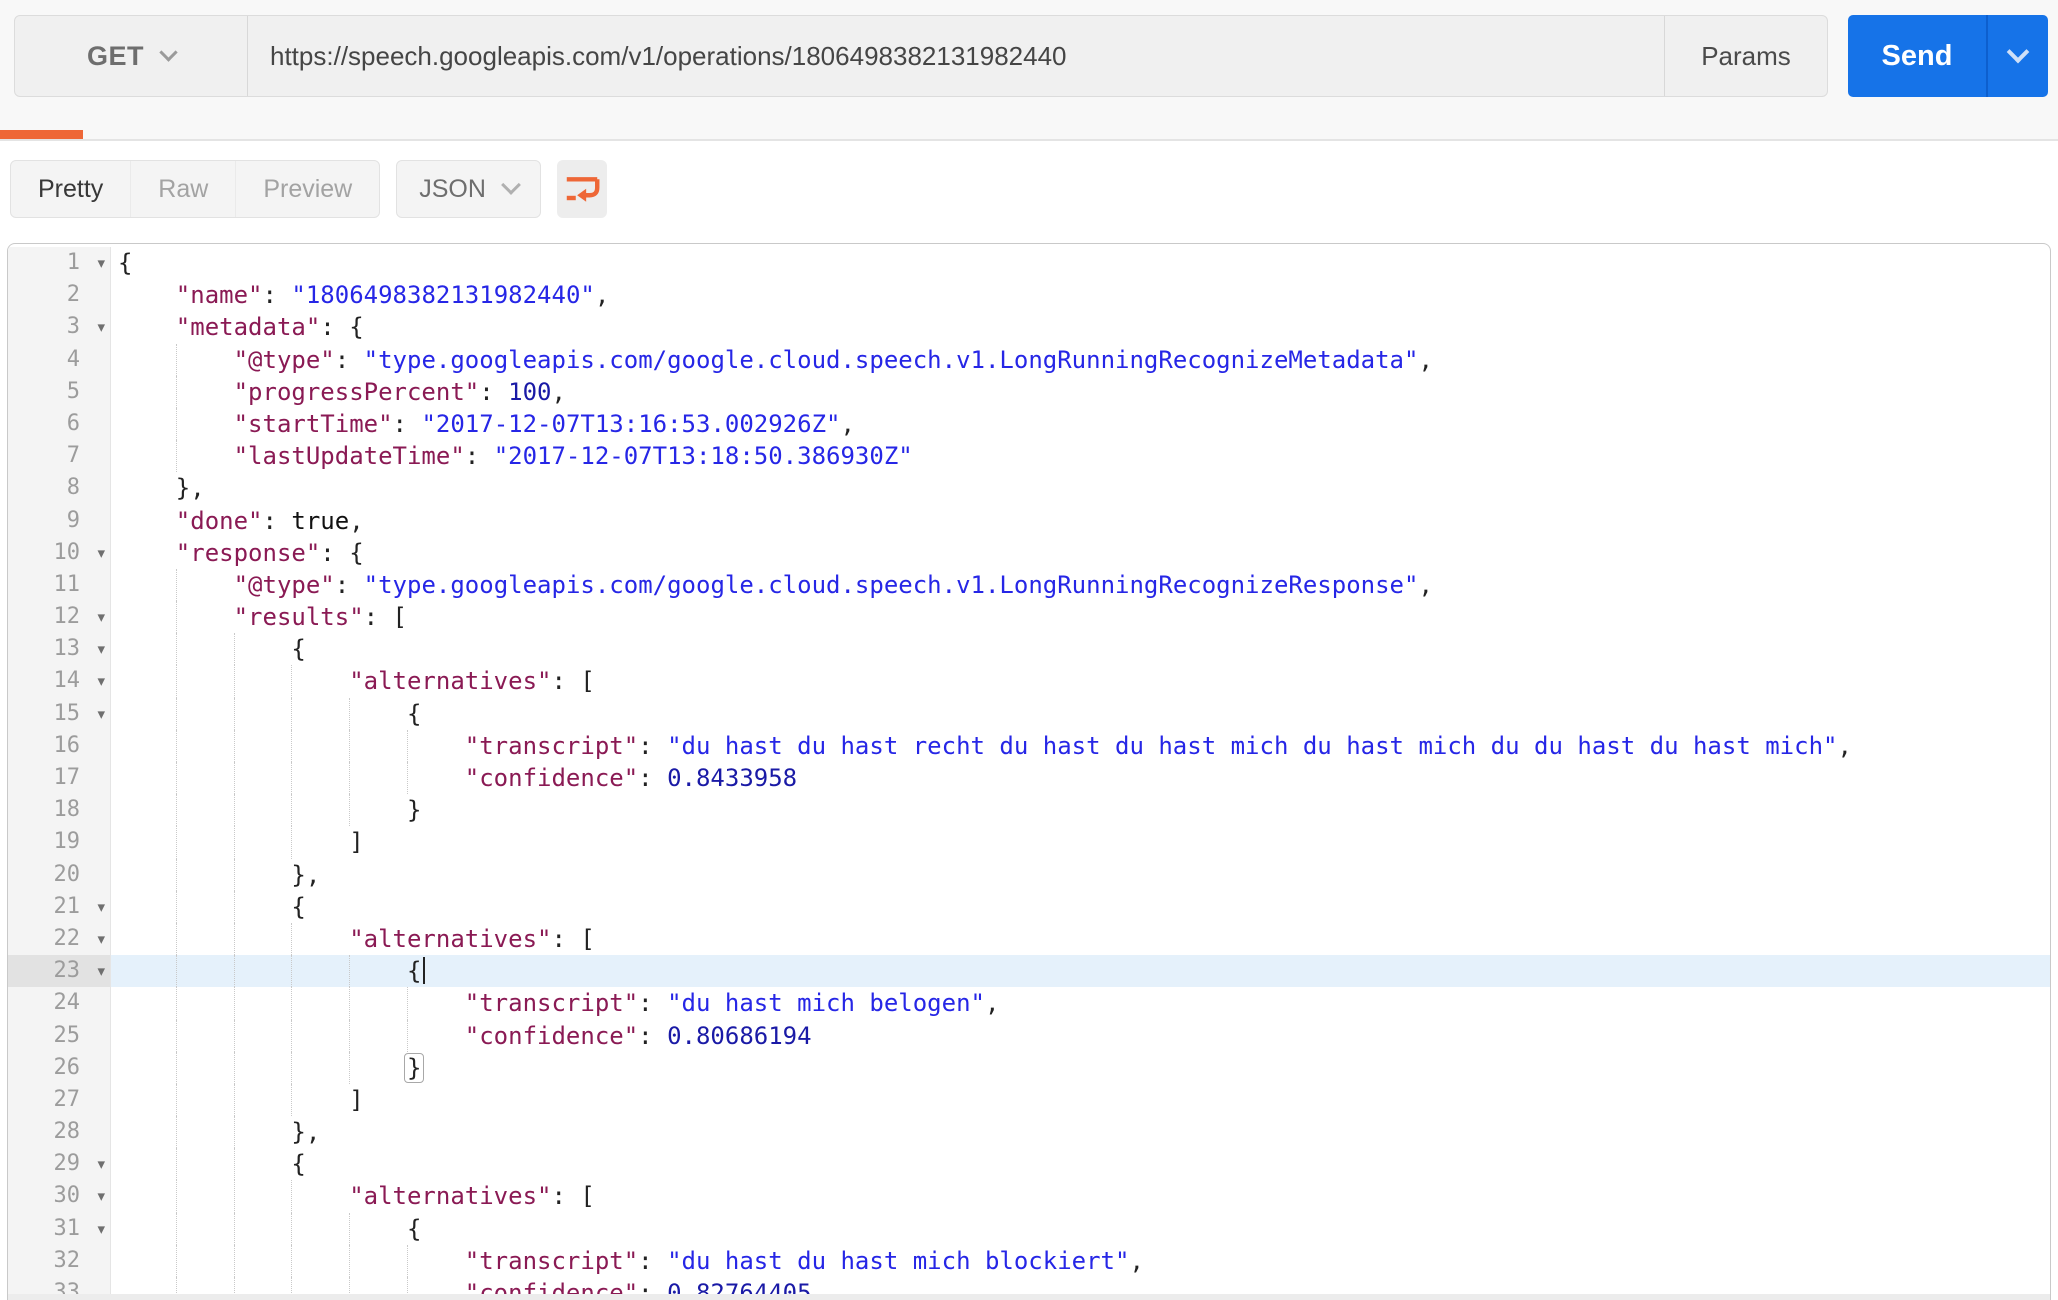 The width and height of the screenshot is (2058, 1300). What do you see at coordinates (1080, 521) in the screenshot?
I see `code-line-content: "done": true,` at bounding box center [1080, 521].